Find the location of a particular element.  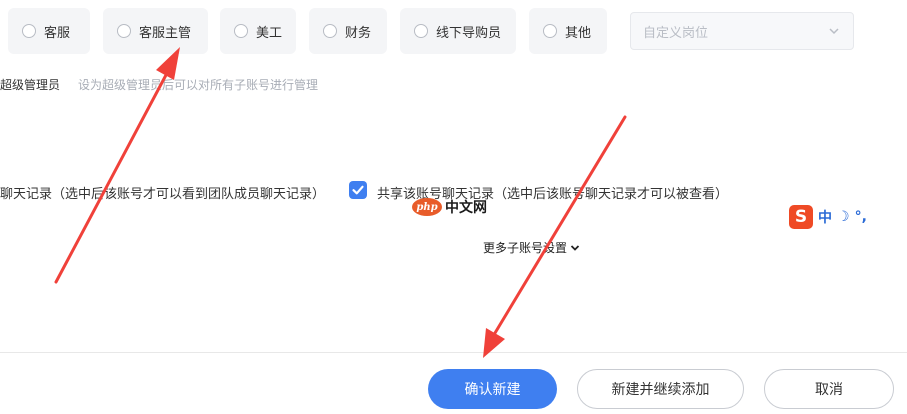

watermark-php-cn: php 中文网 is located at coordinates (449, 207).